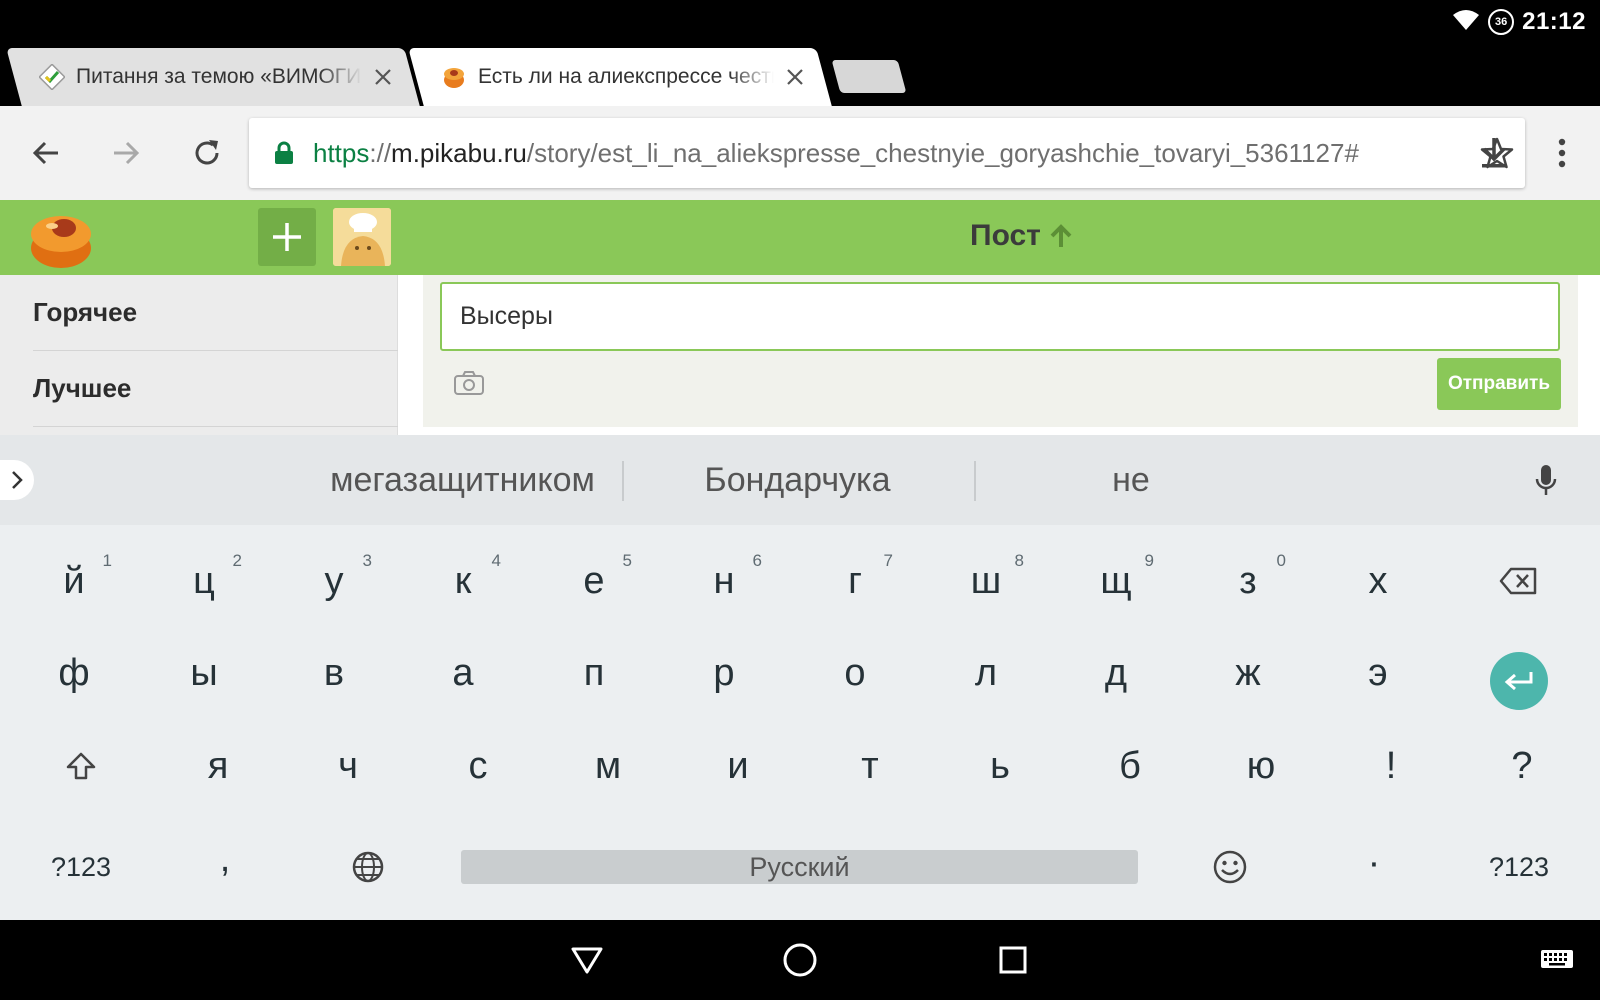 The width and height of the screenshot is (1600, 1000). I want to click on chevron-right-icon, so click(17, 480).